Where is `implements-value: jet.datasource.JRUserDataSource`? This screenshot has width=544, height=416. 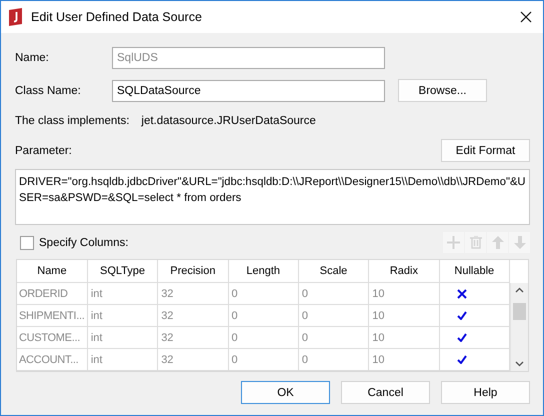
implements-value: jet.datasource.JRUserDataSource is located at coordinates (228, 121).